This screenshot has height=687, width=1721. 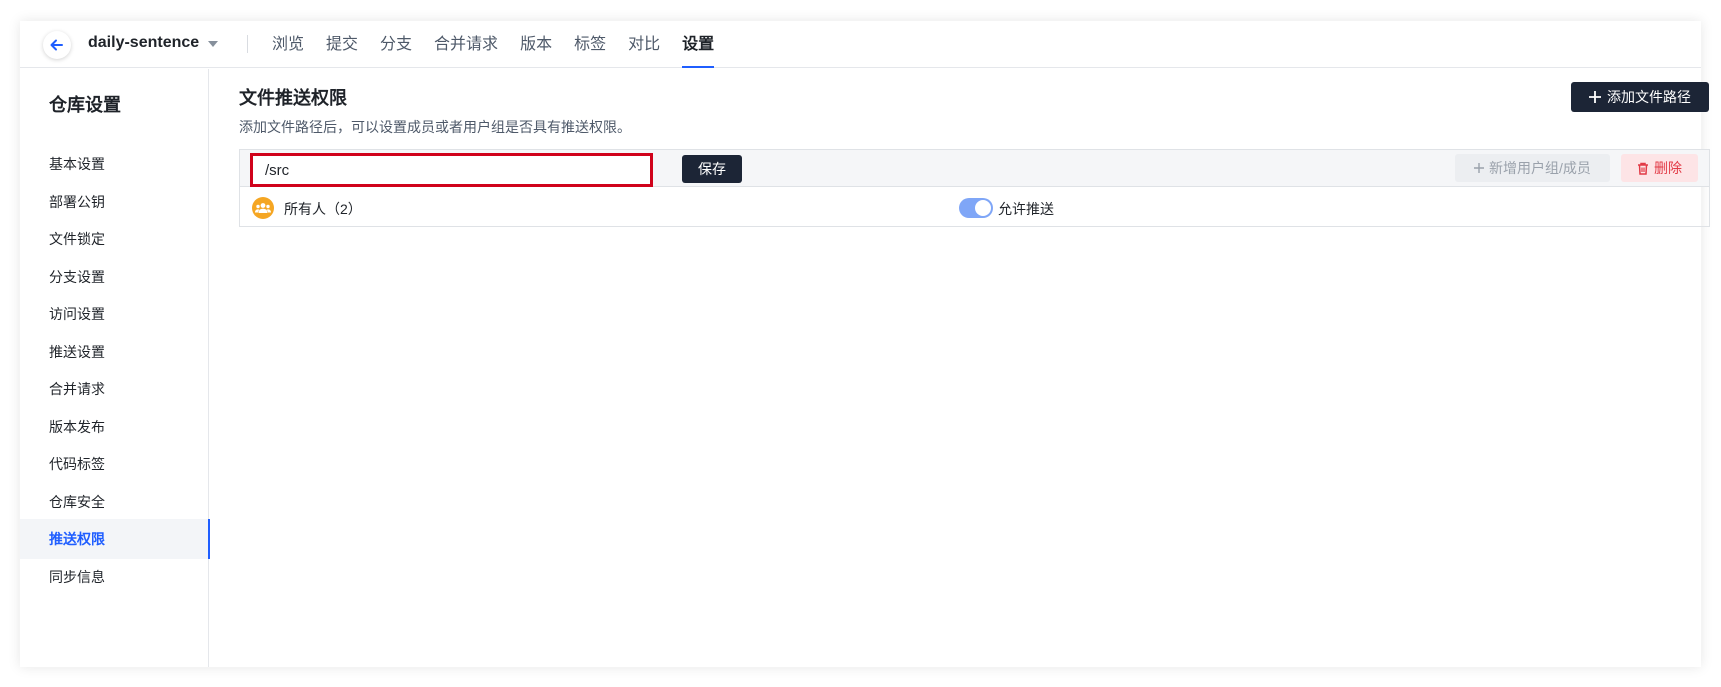 What do you see at coordinates (1643, 168) in the screenshot?
I see `trash-icon` at bounding box center [1643, 168].